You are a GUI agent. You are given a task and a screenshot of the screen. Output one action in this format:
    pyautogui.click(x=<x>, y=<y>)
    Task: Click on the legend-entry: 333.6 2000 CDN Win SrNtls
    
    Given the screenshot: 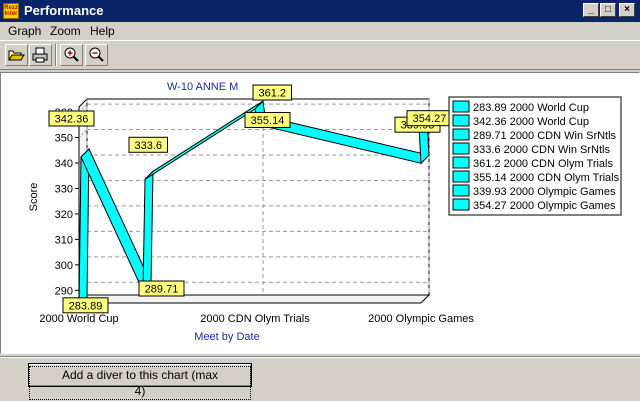 What is the action you would take?
    pyautogui.click(x=541, y=150)
    